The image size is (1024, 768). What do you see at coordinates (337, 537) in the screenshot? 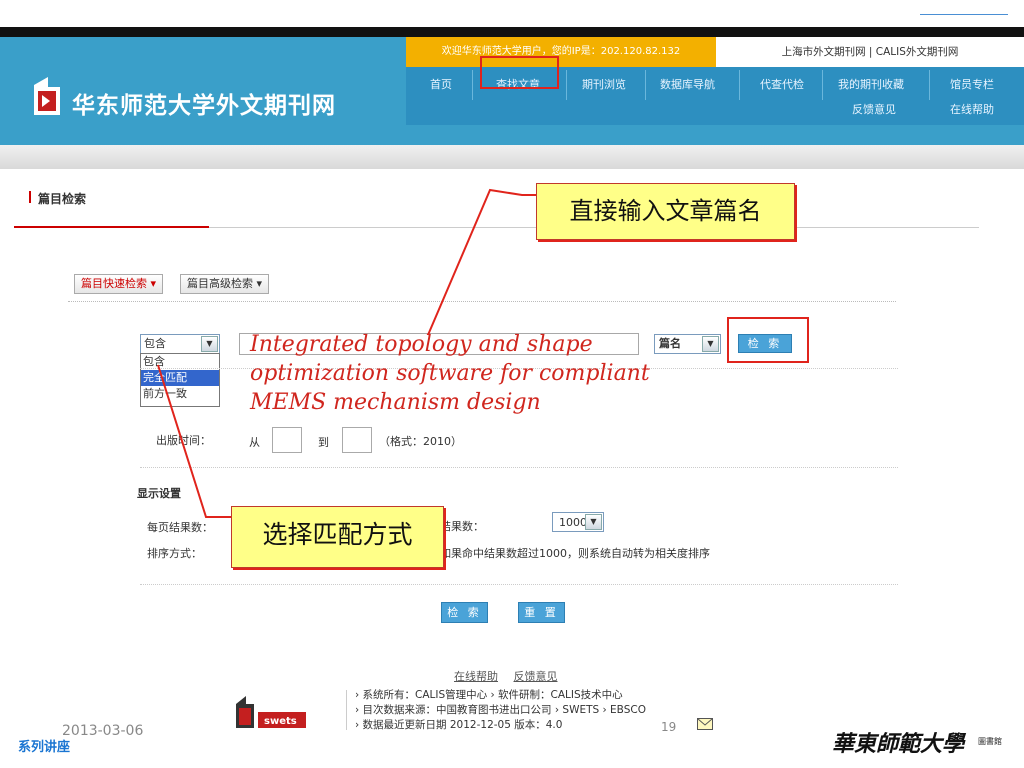
I see `callout-choose-match: 选择匹配方式` at bounding box center [337, 537].